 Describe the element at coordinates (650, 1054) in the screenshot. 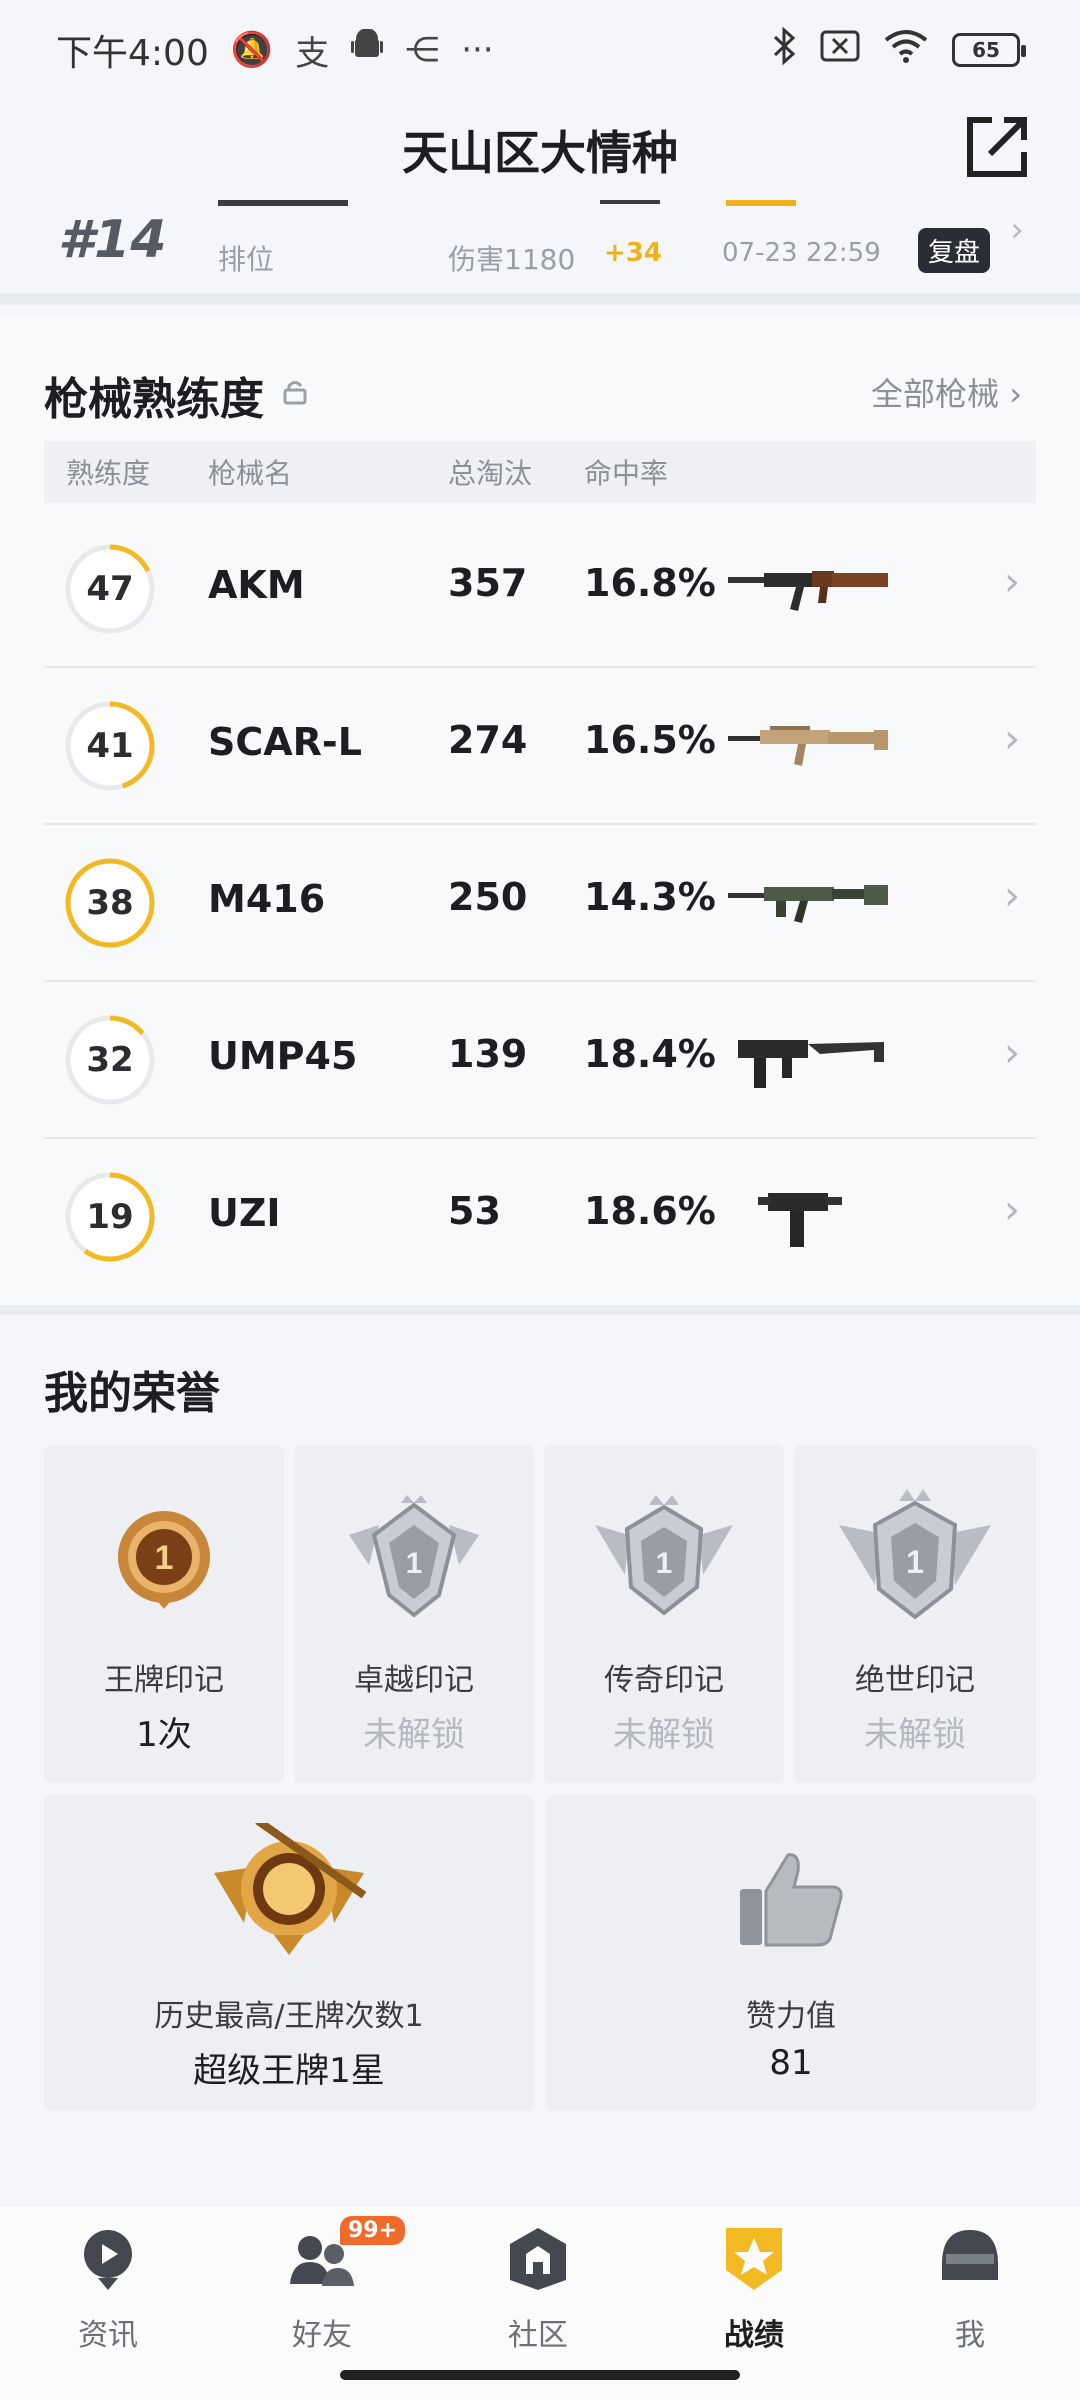

I see `weapon-hit-rate: 18.4%` at that location.